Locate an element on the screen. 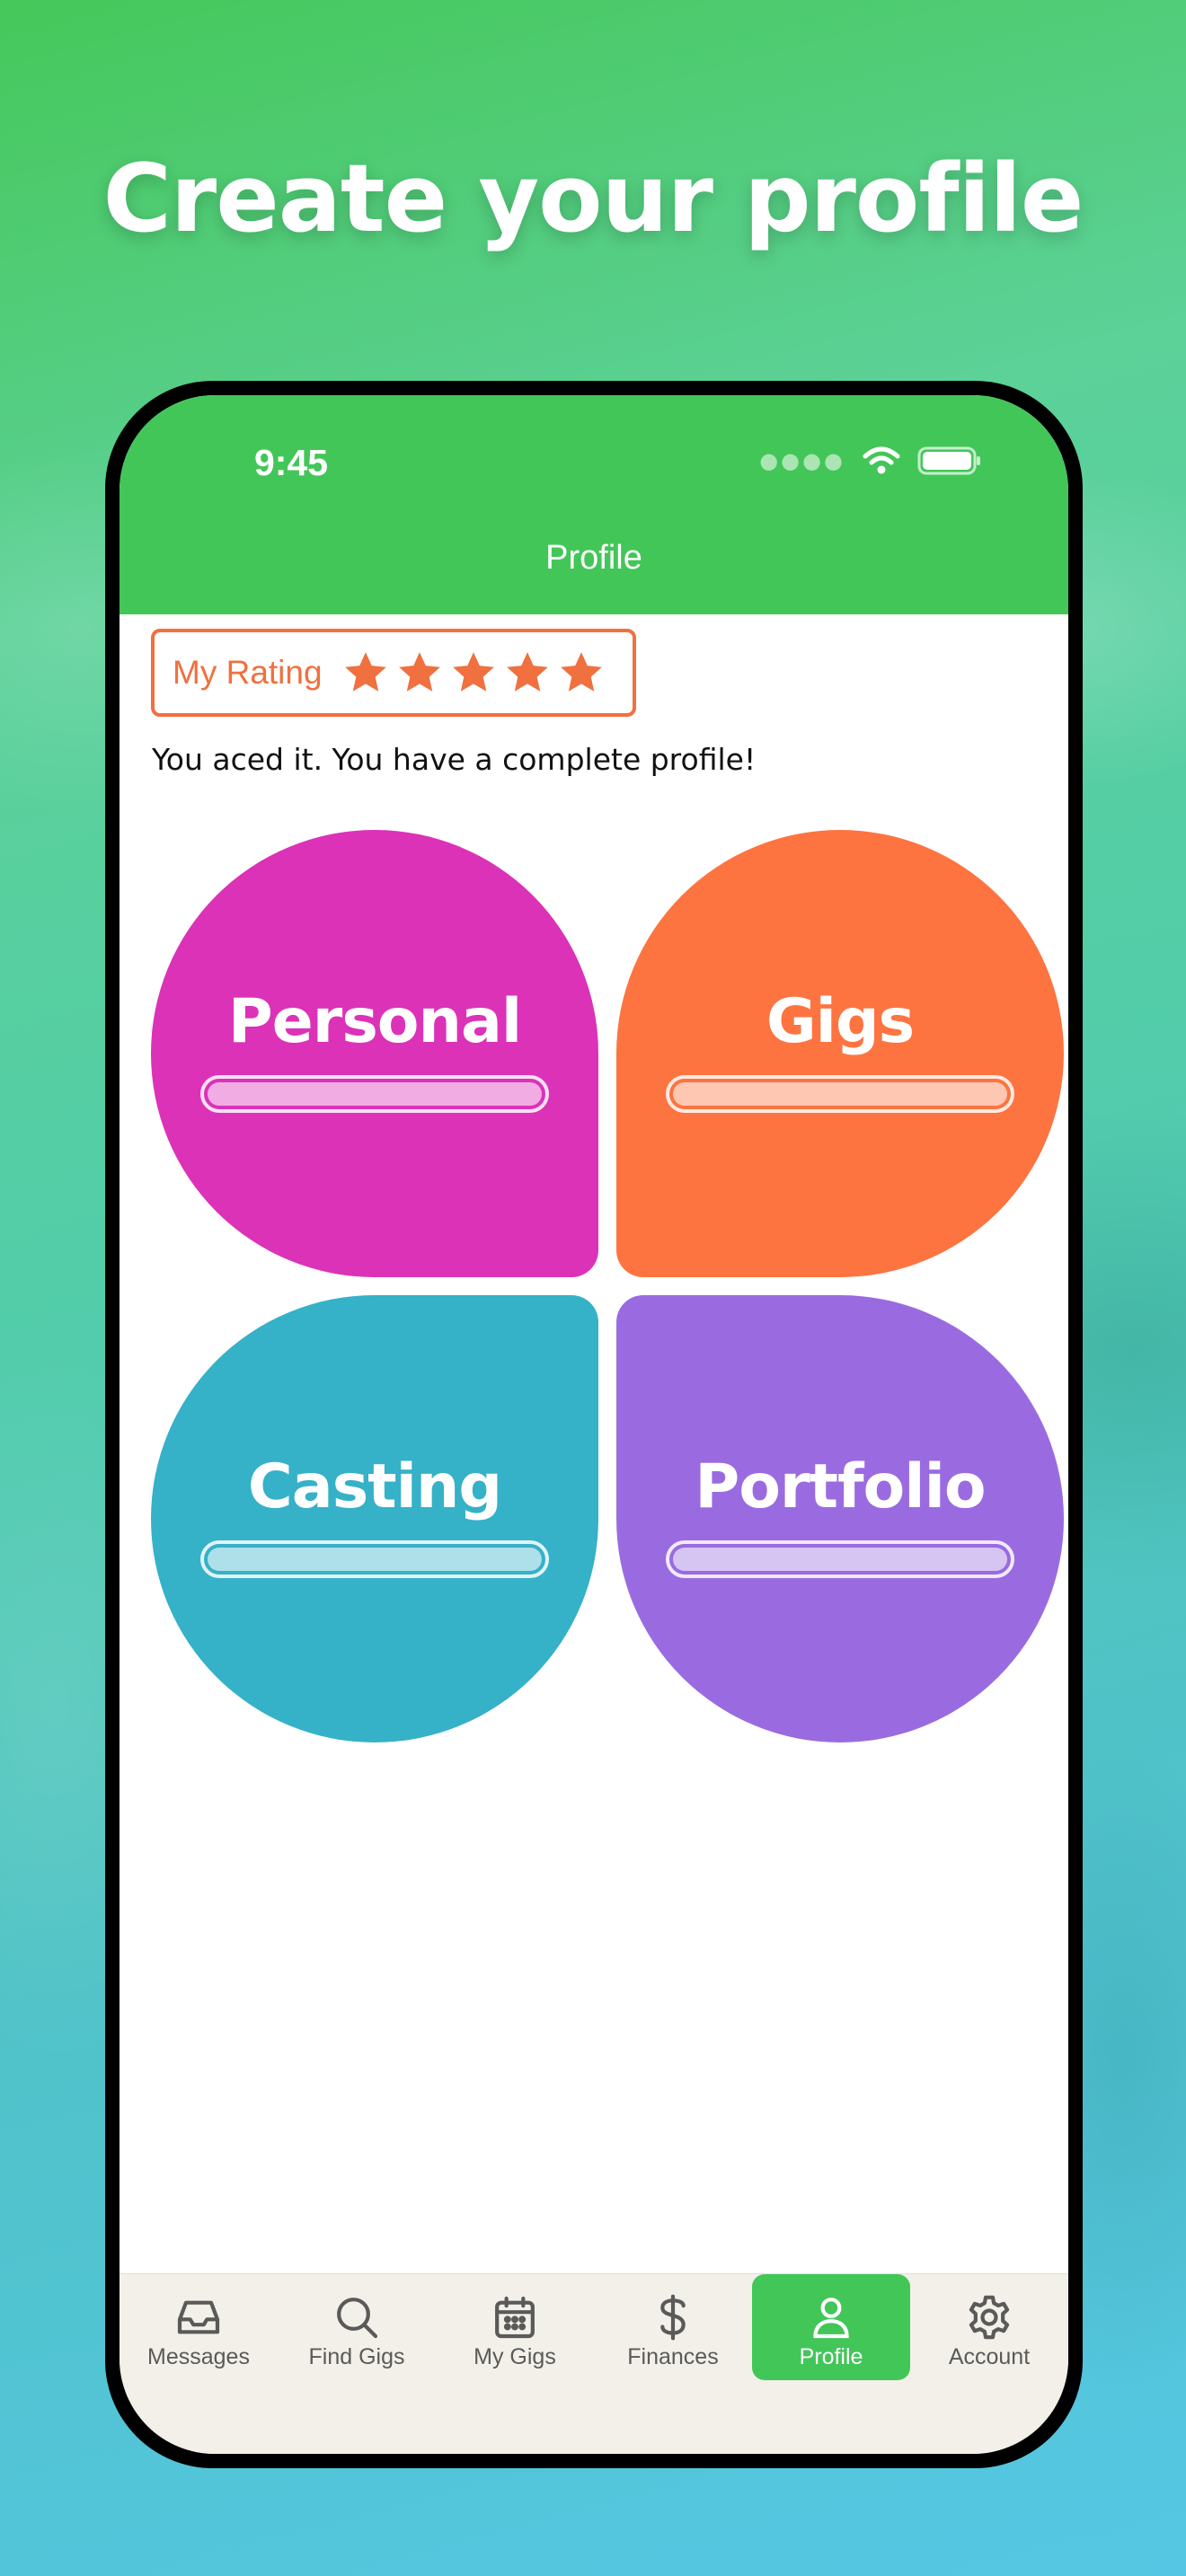 The image size is (1186, 2576). tab-find-gigs: Find Gigs is located at coordinates (357, 2327).